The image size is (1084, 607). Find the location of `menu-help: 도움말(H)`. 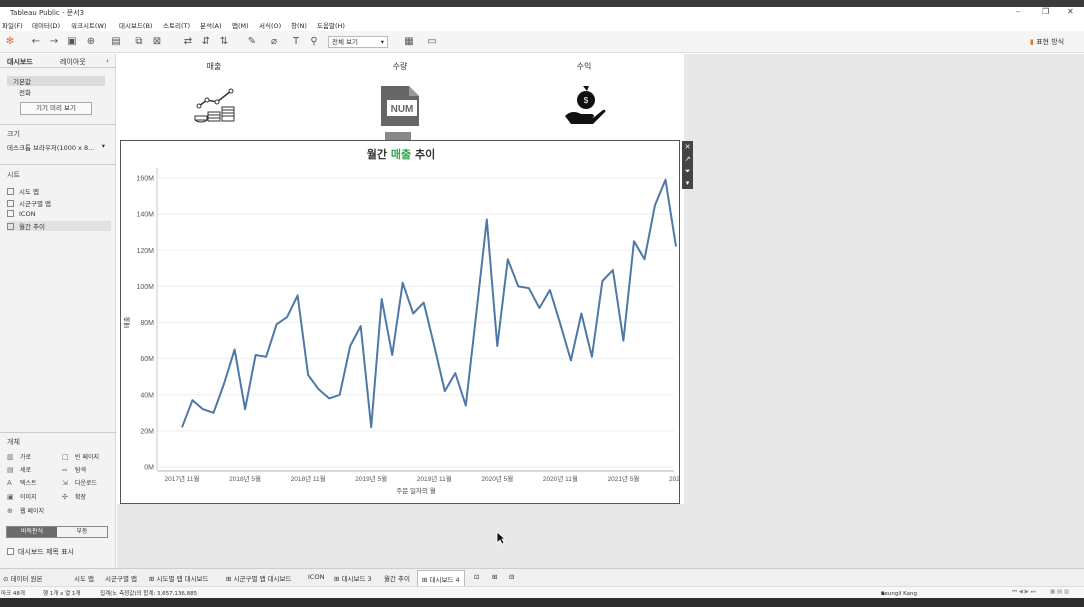

menu-help: 도움말(H) is located at coordinates (331, 25).